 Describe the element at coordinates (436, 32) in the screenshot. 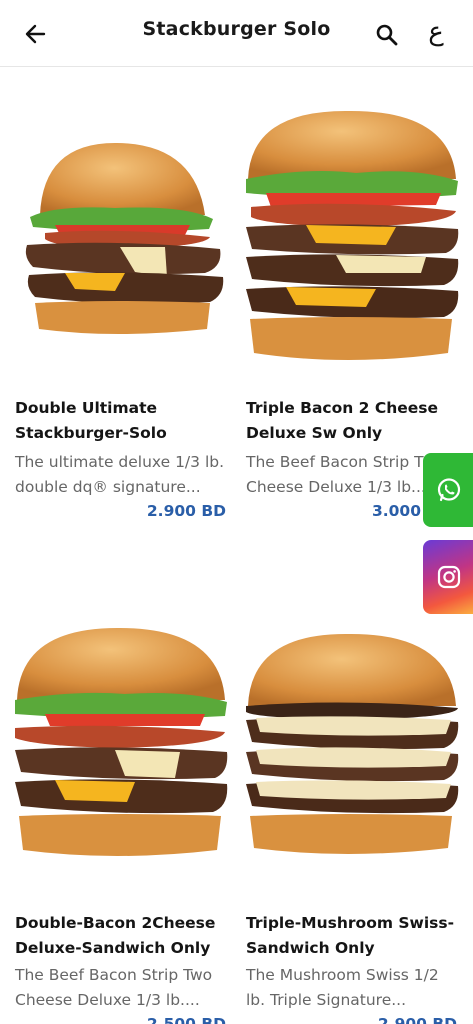

I see `language-toggle-button: ع` at that location.